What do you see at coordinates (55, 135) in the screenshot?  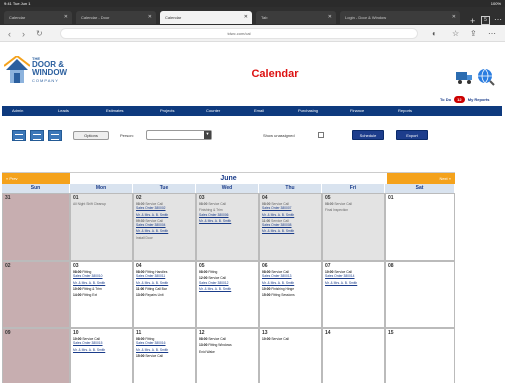 I see `month-view-icon` at bounding box center [55, 135].